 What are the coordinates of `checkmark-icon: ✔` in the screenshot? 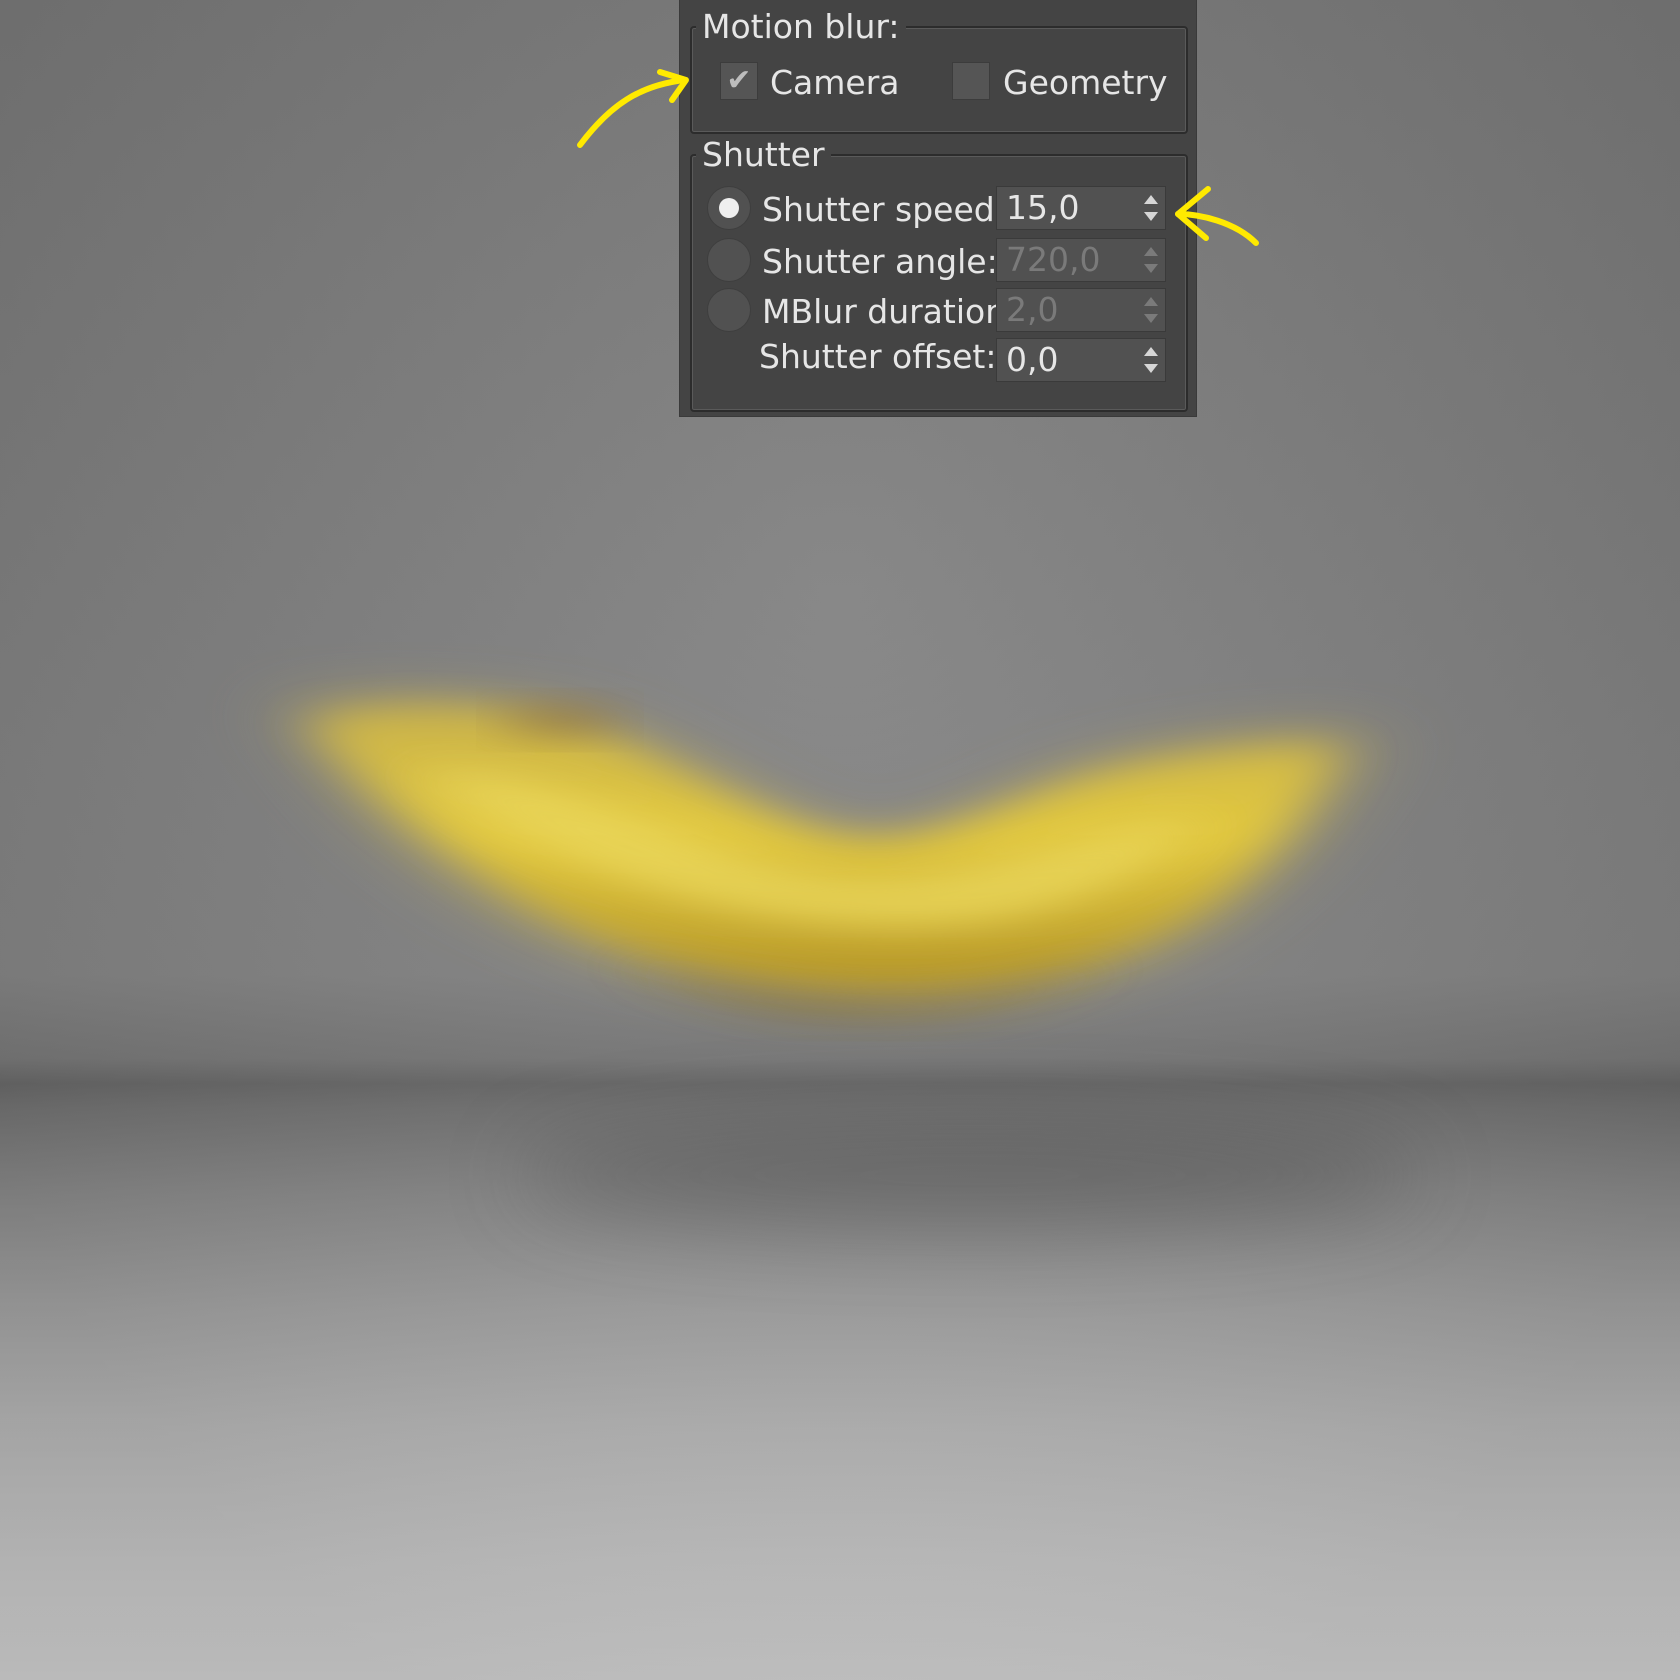 It's located at (739, 80).